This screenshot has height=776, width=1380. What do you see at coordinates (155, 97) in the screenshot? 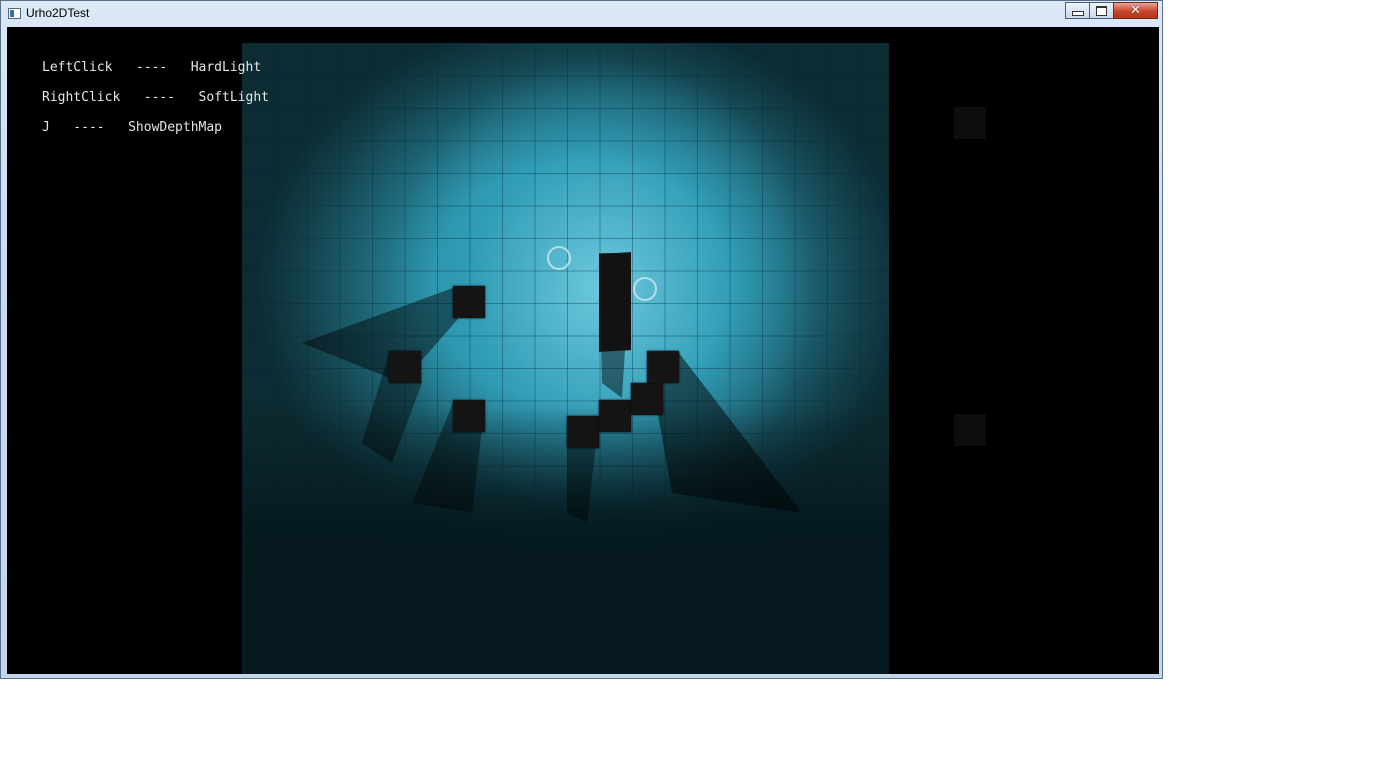
I see `hint-softlight: RightClick ---- SoftLight` at bounding box center [155, 97].